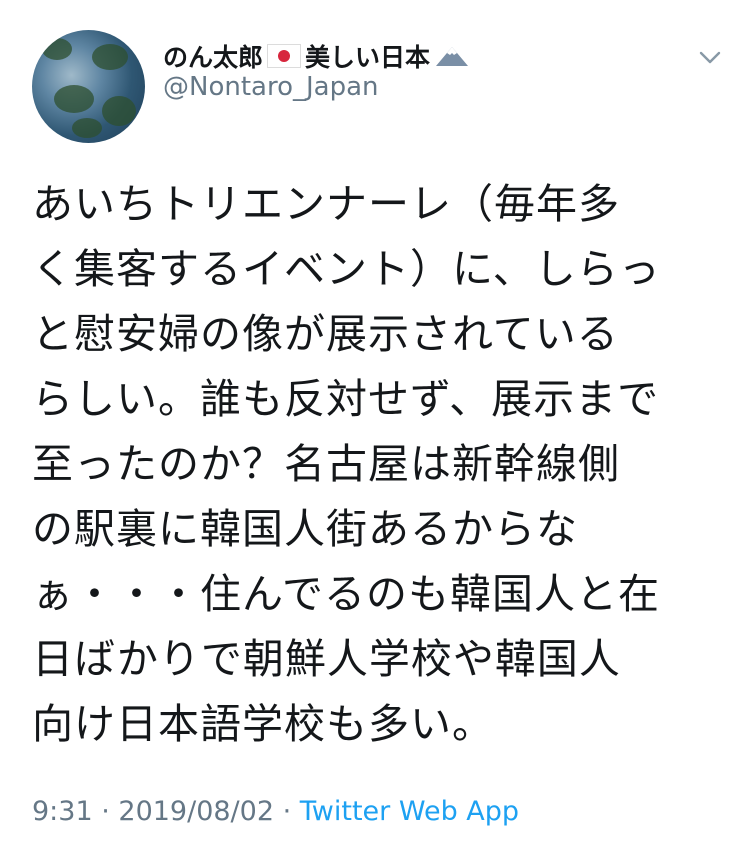 The image size is (750, 854). What do you see at coordinates (326, 204) in the screenshot?
I see `tweet-text-line: あいちトリエンナーレ（毎年多` at bounding box center [326, 204].